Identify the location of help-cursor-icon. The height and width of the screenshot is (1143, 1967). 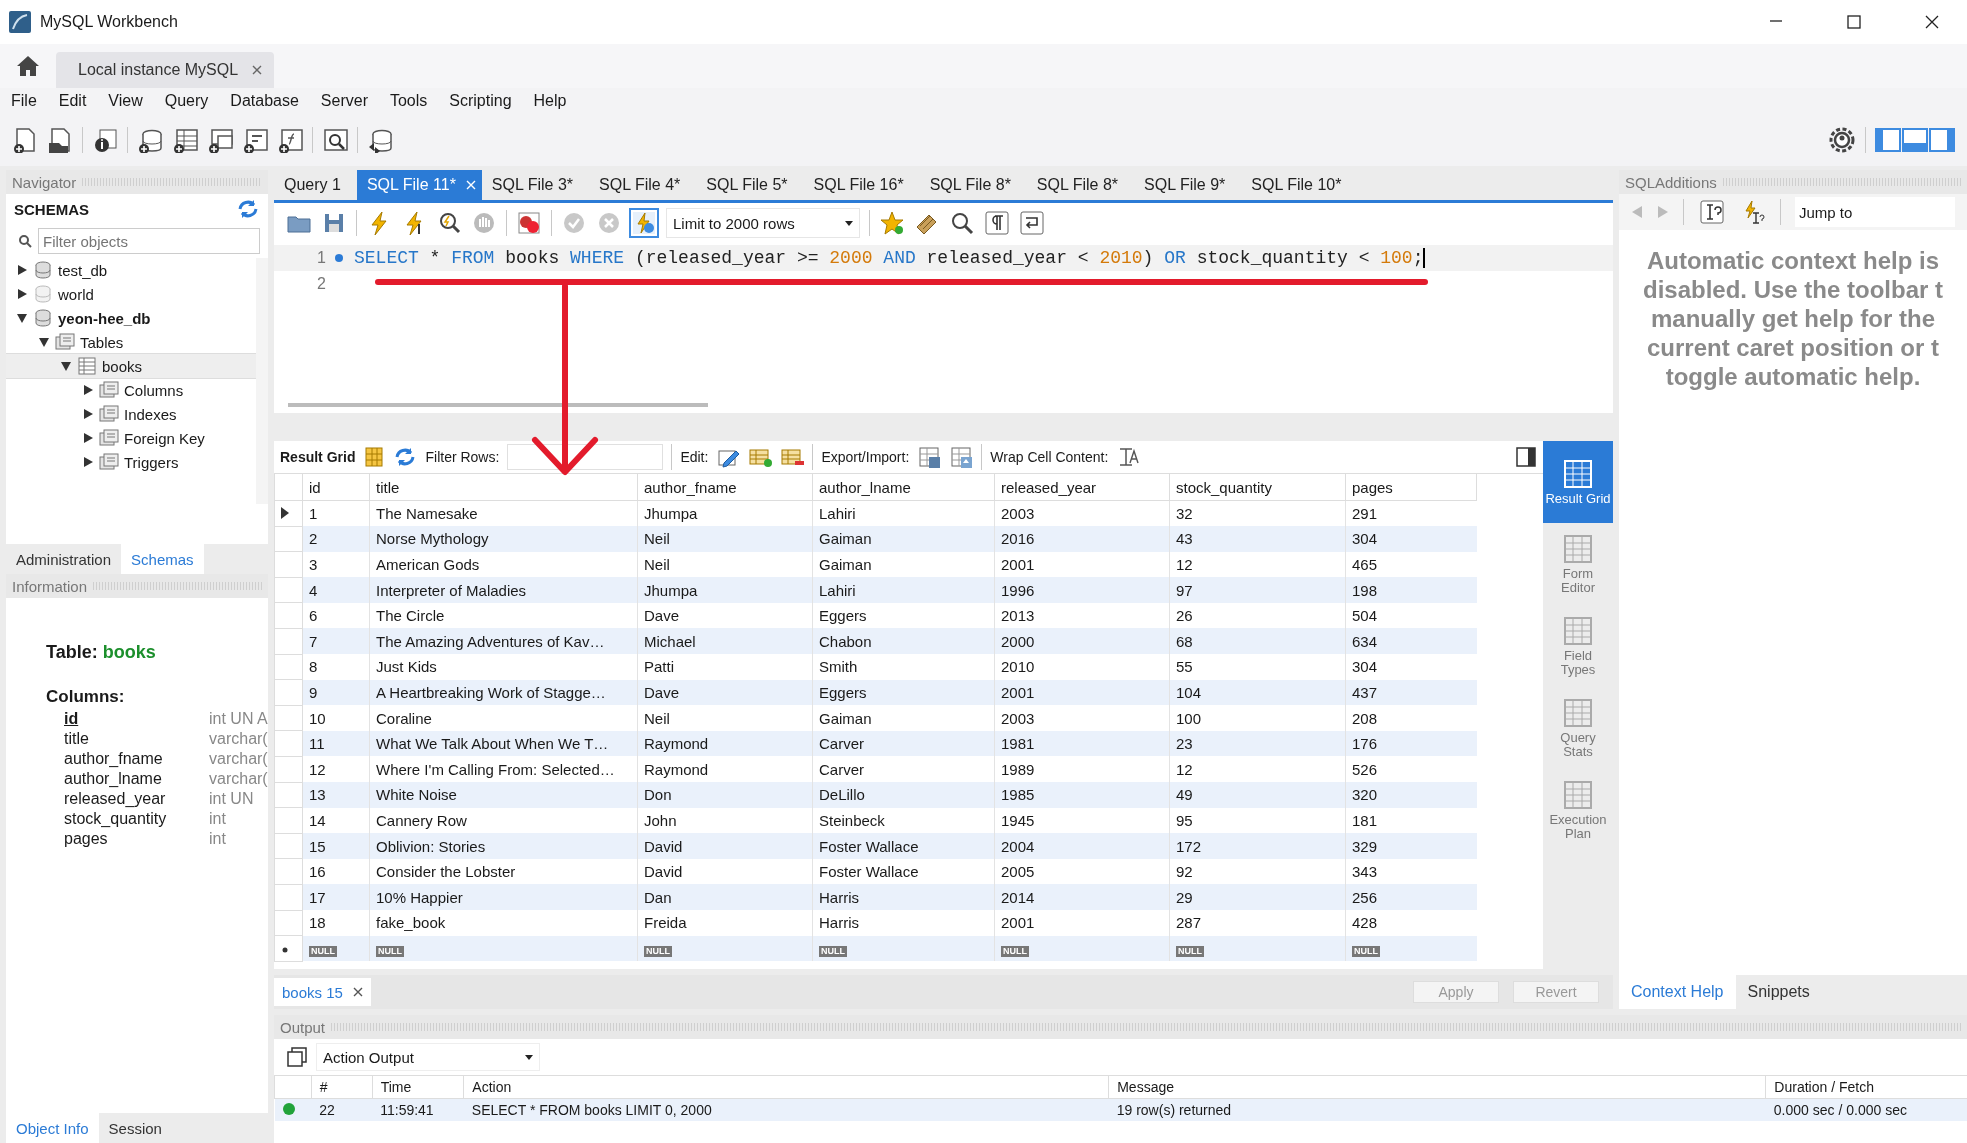
(1712, 212).